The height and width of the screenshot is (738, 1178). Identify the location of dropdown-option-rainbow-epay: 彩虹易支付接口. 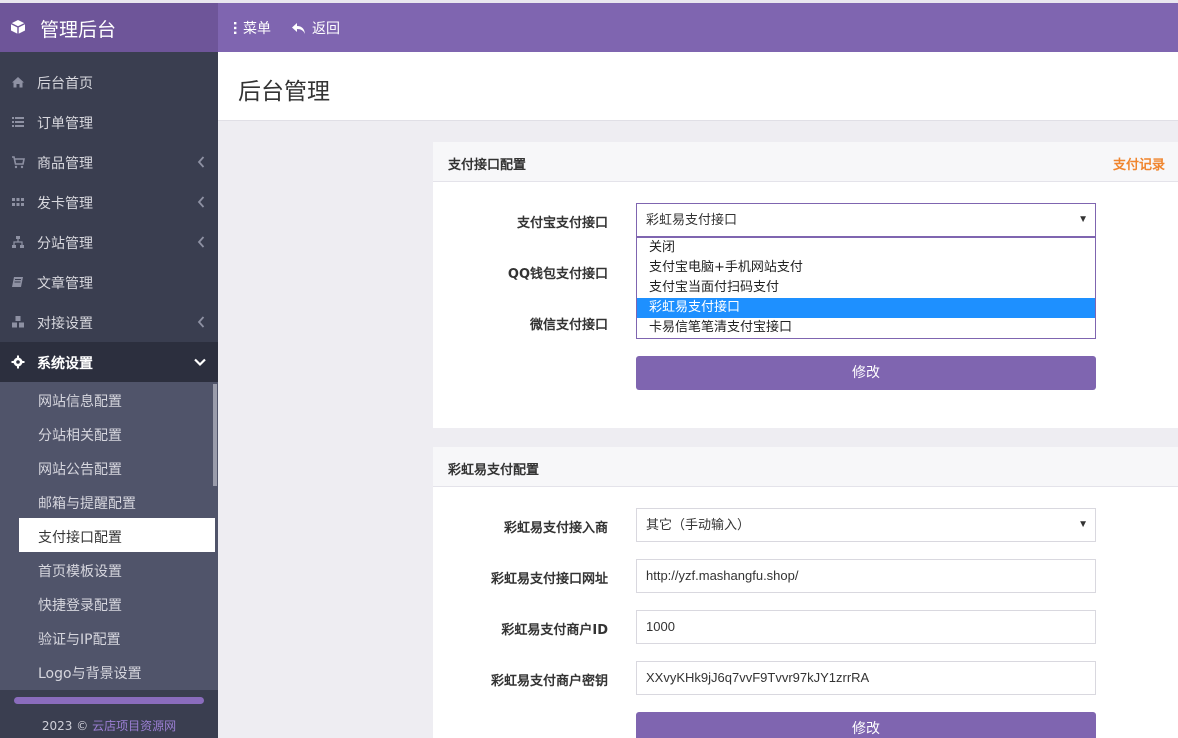
(866, 308).